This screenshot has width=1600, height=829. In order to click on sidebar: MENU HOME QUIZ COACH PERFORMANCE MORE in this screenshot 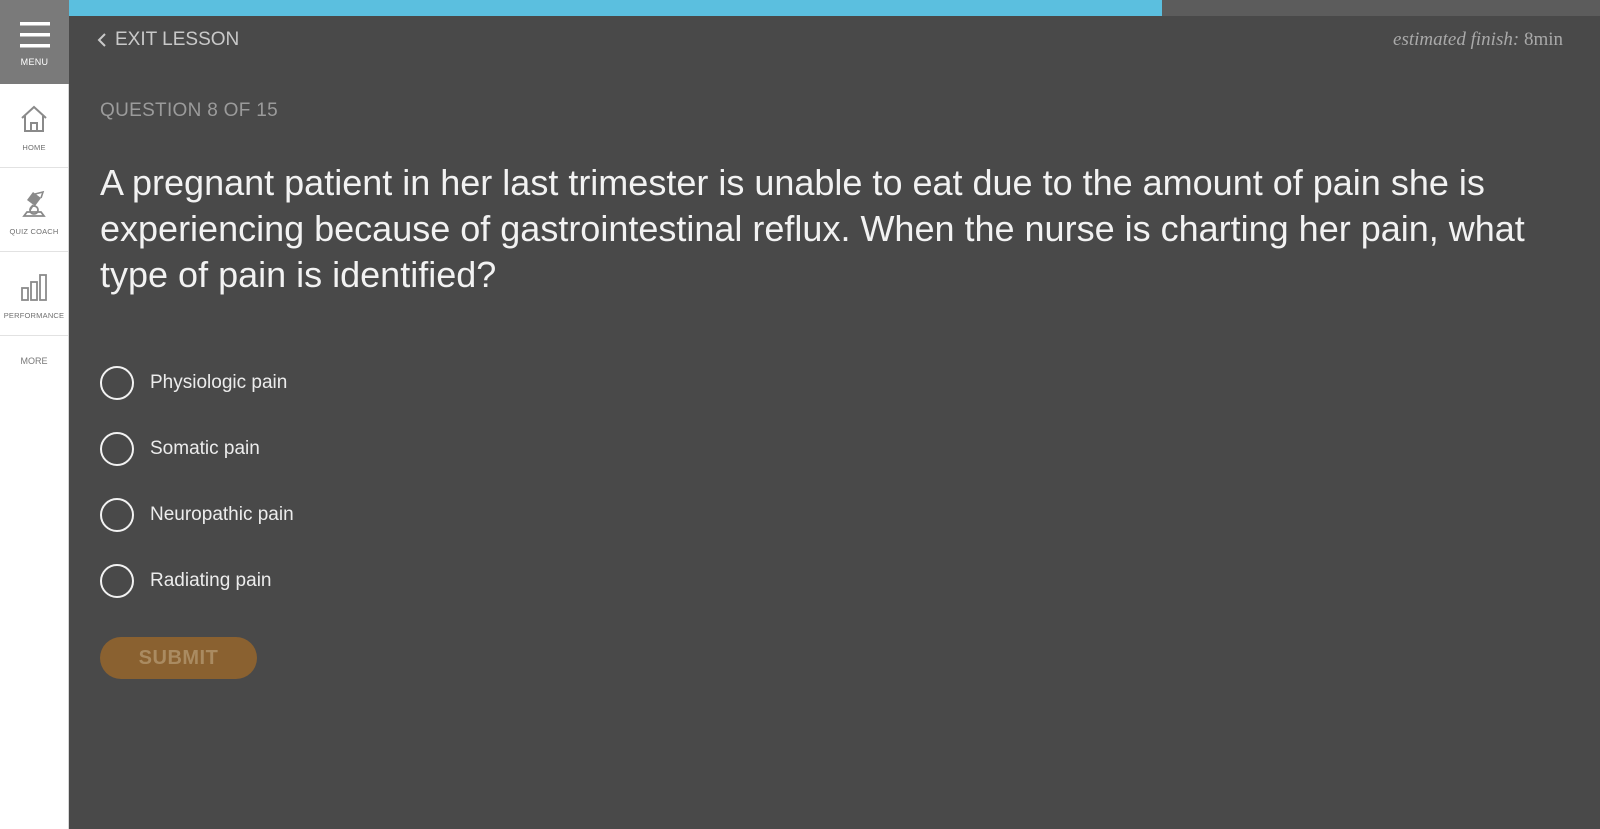, I will do `click(34, 414)`.